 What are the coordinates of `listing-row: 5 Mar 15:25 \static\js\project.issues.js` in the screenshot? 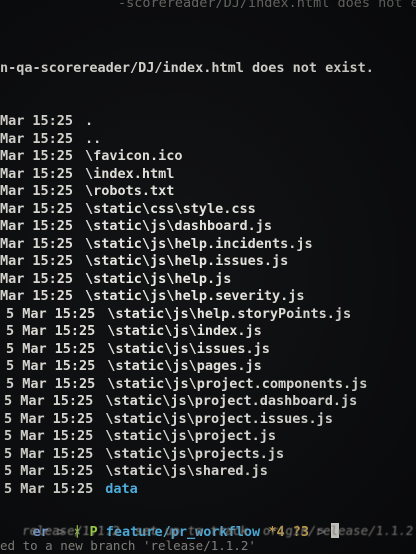 It's located at (168, 419).